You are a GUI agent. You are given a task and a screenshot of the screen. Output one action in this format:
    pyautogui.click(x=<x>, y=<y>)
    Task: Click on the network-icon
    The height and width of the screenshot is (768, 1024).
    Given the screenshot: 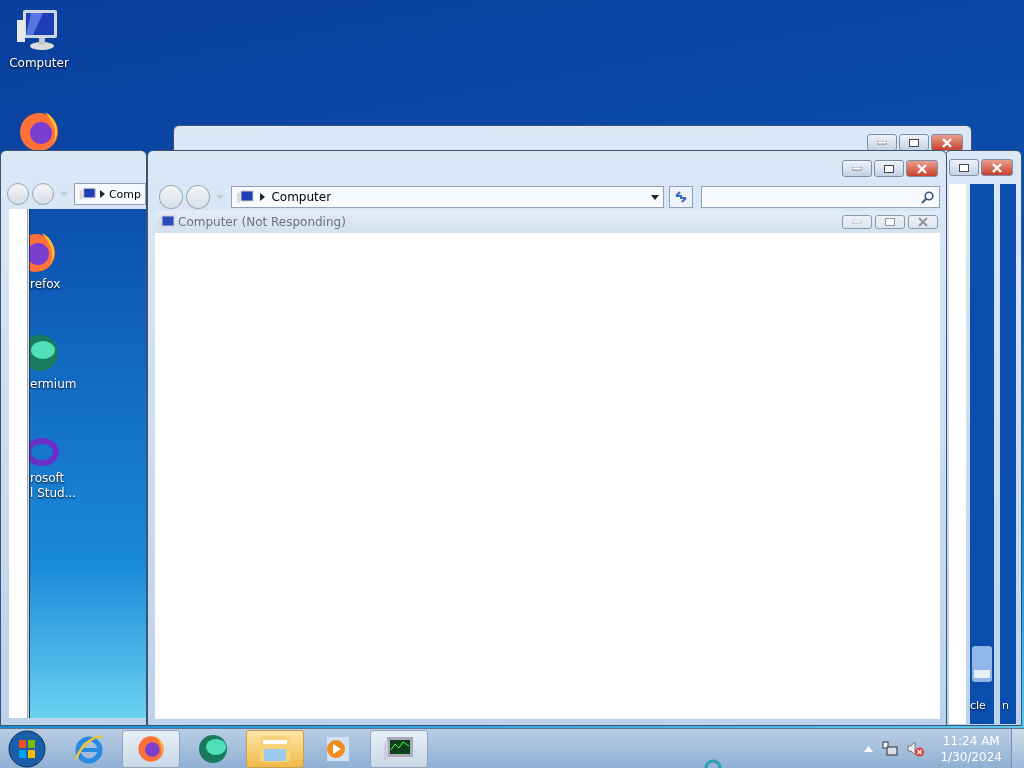 What is the action you would take?
    pyautogui.click(x=890, y=748)
    